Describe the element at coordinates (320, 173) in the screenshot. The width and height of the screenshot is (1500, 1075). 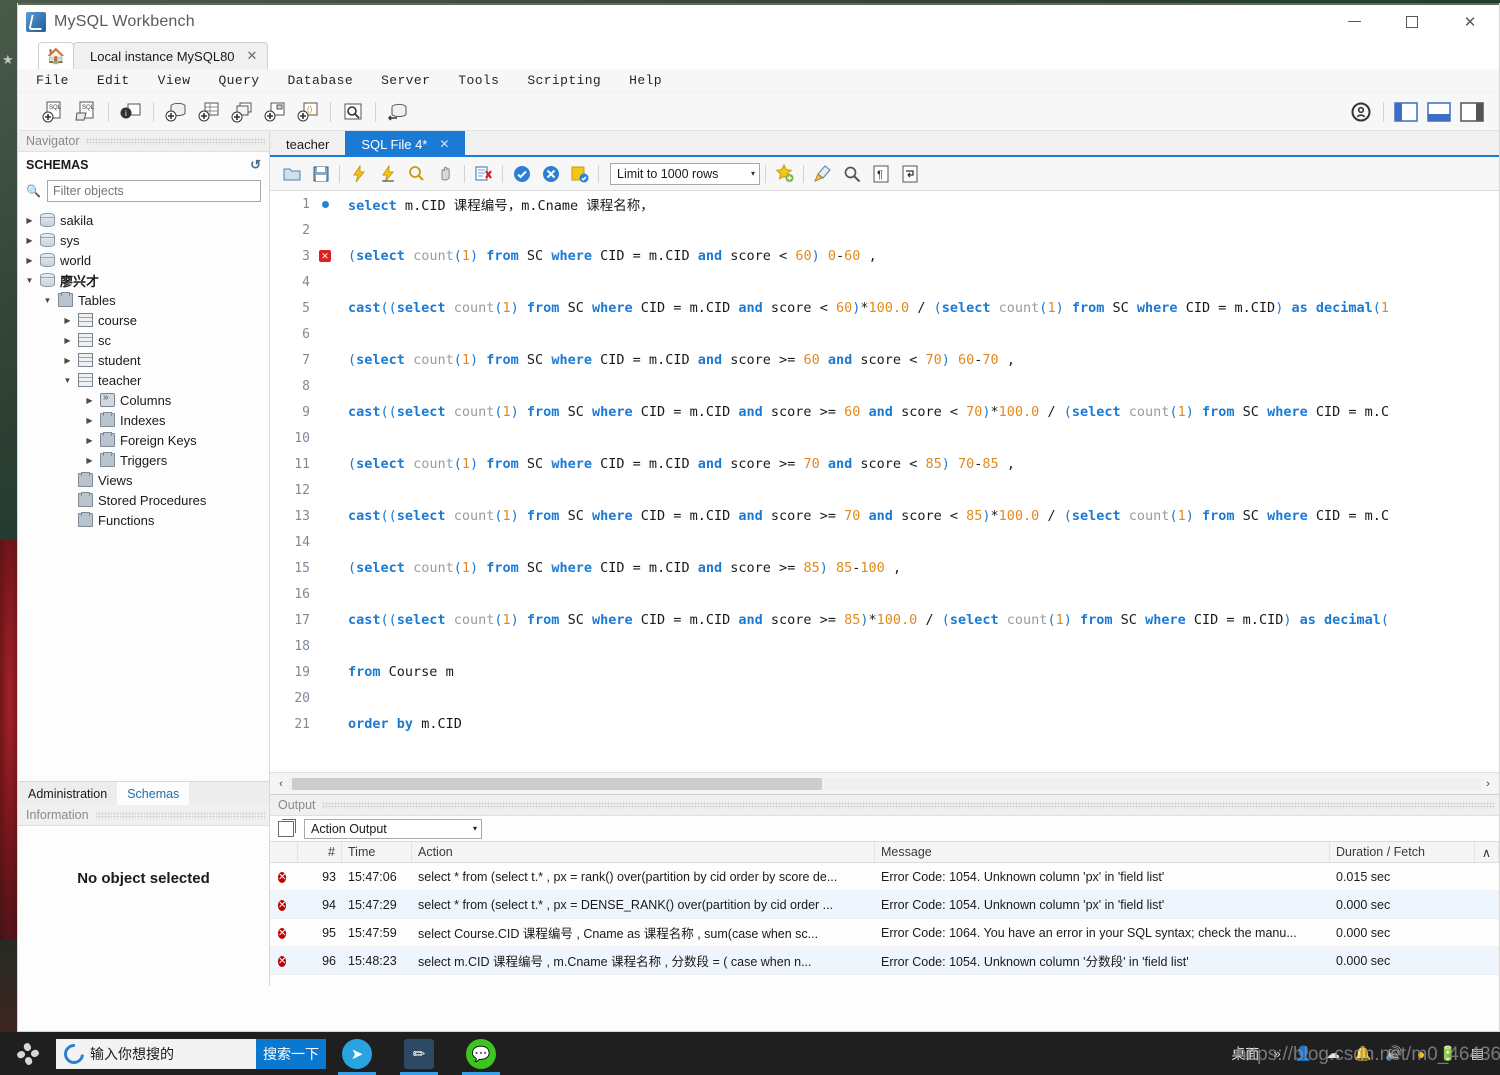
I see `save-file-icon` at that location.